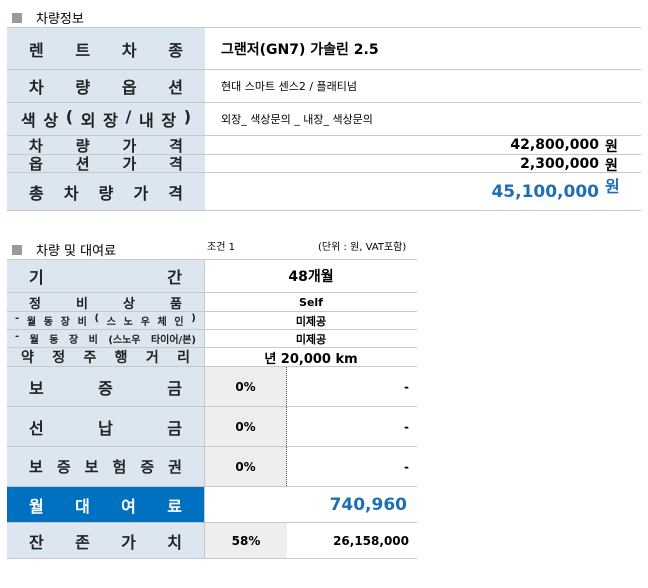  What do you see at coordinates (221, 247) in the screenshot?
I see `condition-label: 조건 1` at bounding box center [221, 247].